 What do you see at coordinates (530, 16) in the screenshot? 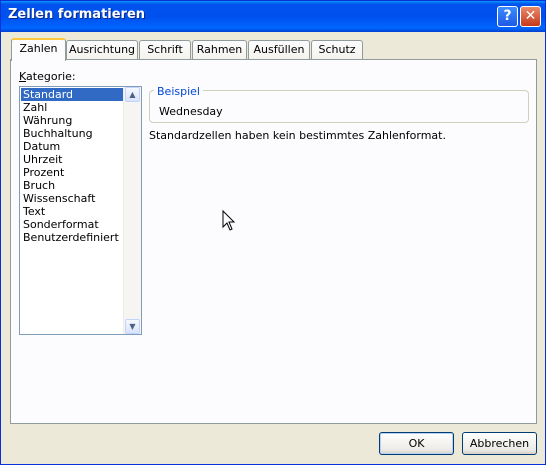
I see `close-button: ✕` at bounding box center [530, 16].